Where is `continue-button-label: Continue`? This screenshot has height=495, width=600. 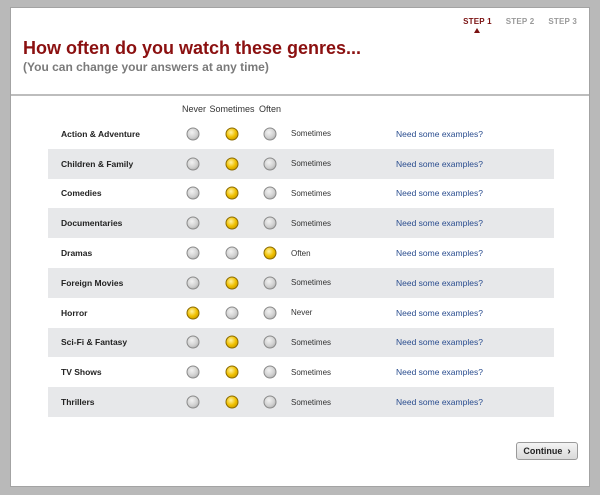 continue-button-label: Continue is located at coordinates (543, 451).